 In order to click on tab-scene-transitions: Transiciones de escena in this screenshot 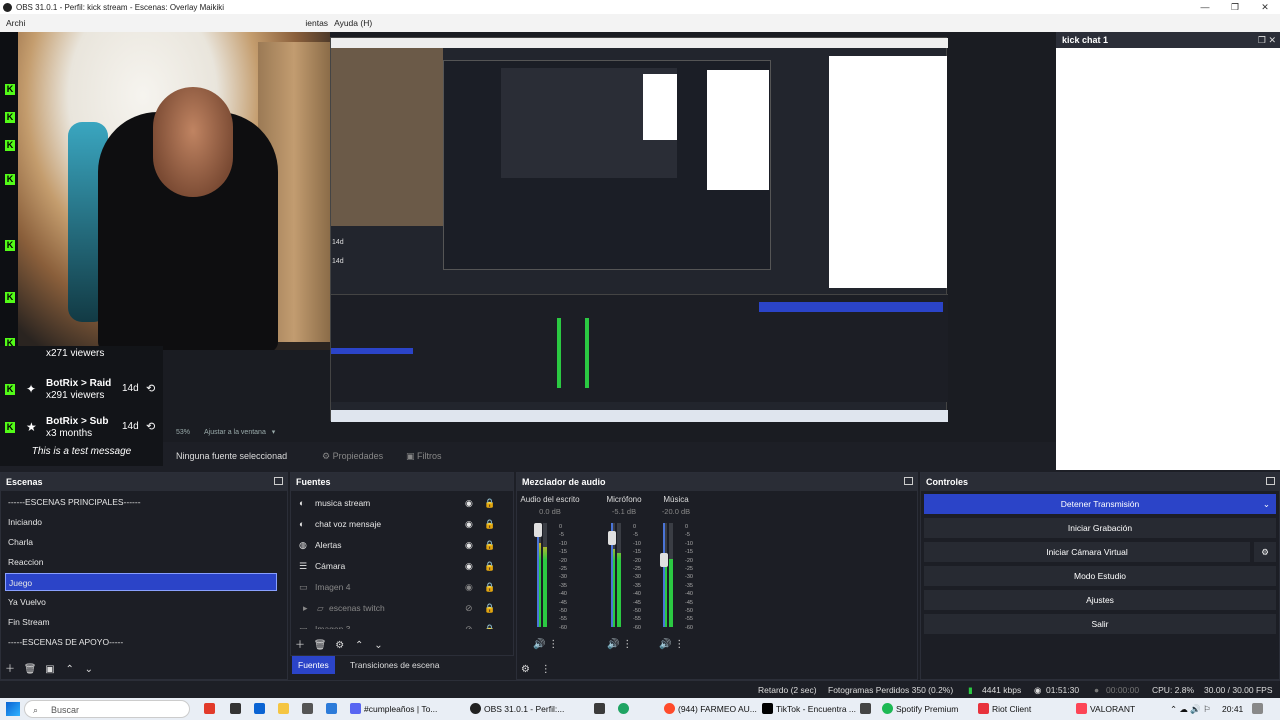, I will do `click(394, 665)`.